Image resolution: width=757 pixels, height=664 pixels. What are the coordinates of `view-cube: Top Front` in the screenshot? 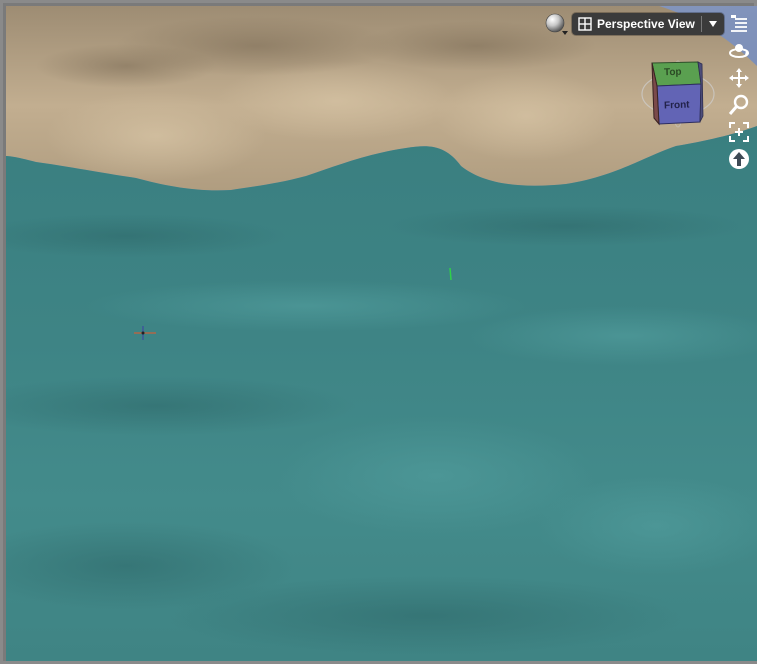 It's located at (677, 95).